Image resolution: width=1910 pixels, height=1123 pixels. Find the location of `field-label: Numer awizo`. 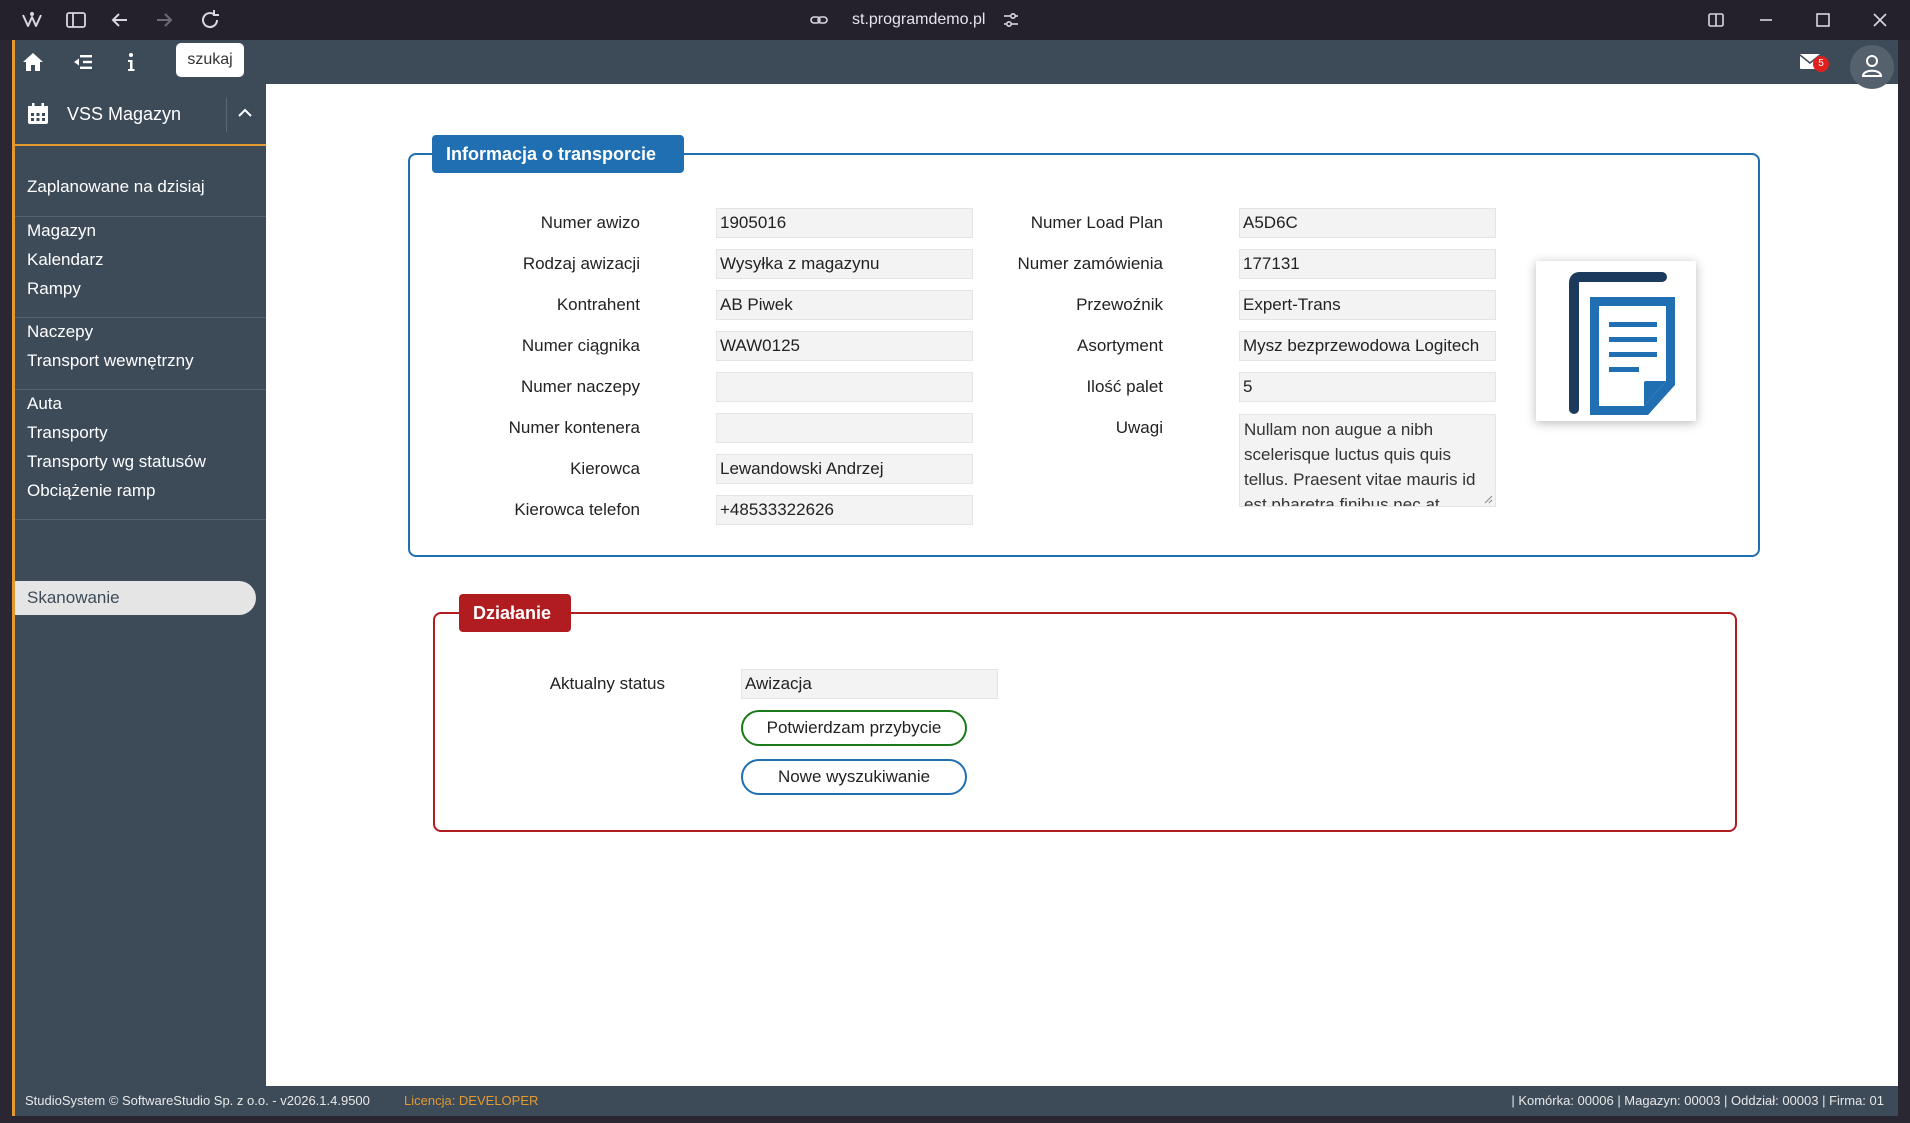

field-label: Numer awizo is located at coordinates (590, 222).